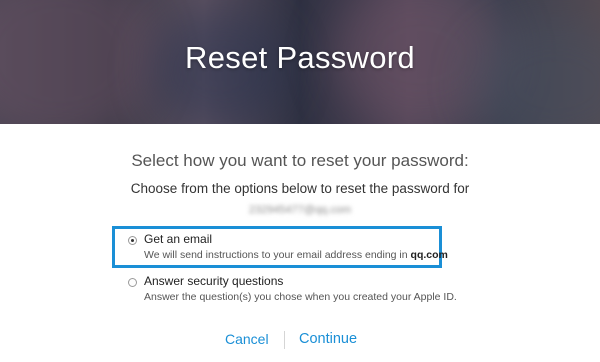  What do you see at coordinates (132, 240) in the screenshot?
I see `radio-selected-icon` at bounding box center [132, 240].